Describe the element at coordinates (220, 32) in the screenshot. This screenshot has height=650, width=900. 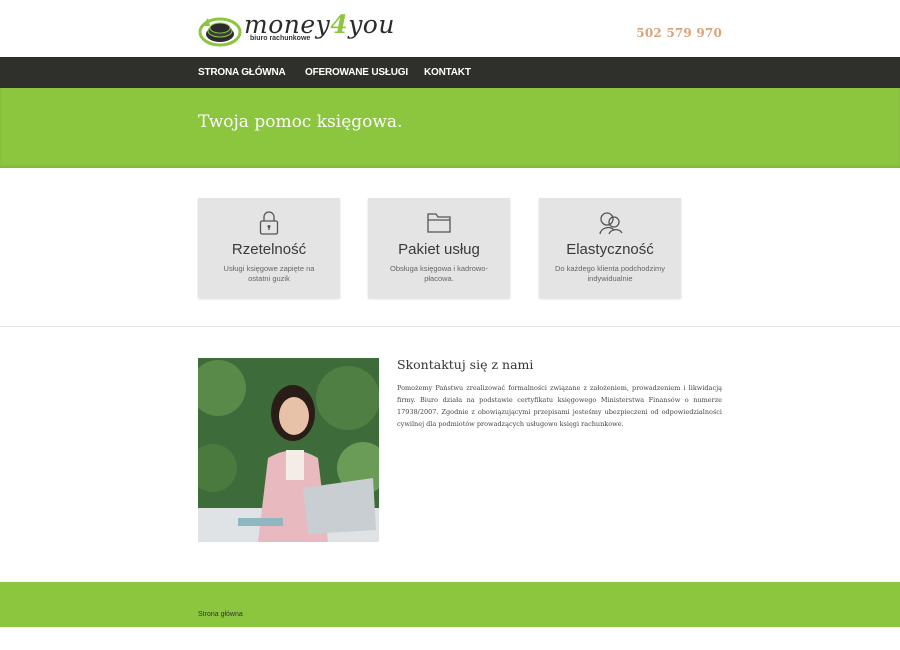
I see `logo-coins-icon` at that location.